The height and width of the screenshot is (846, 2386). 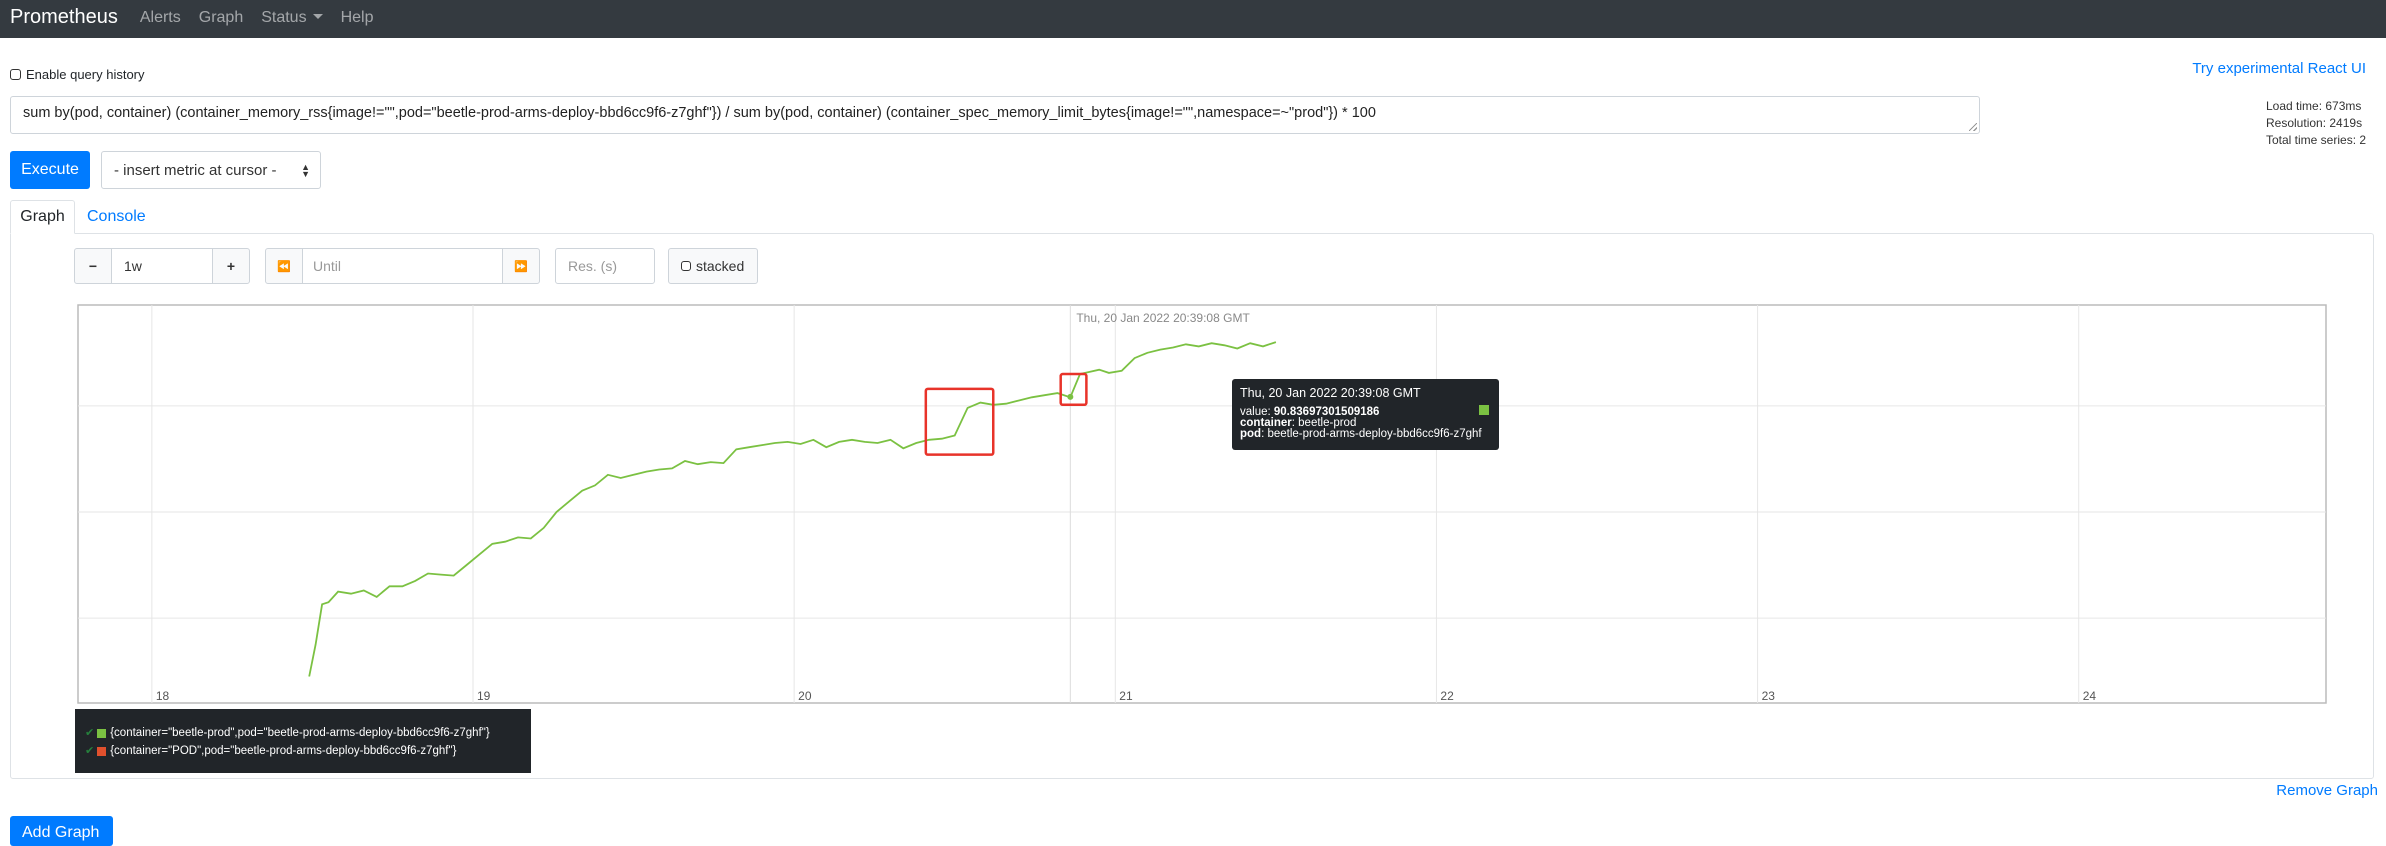 What do you see at coordinates (2314, 106) in the screenshot?
I see `load-time: Load time: 673ms` at bounding box center [2314, 106].